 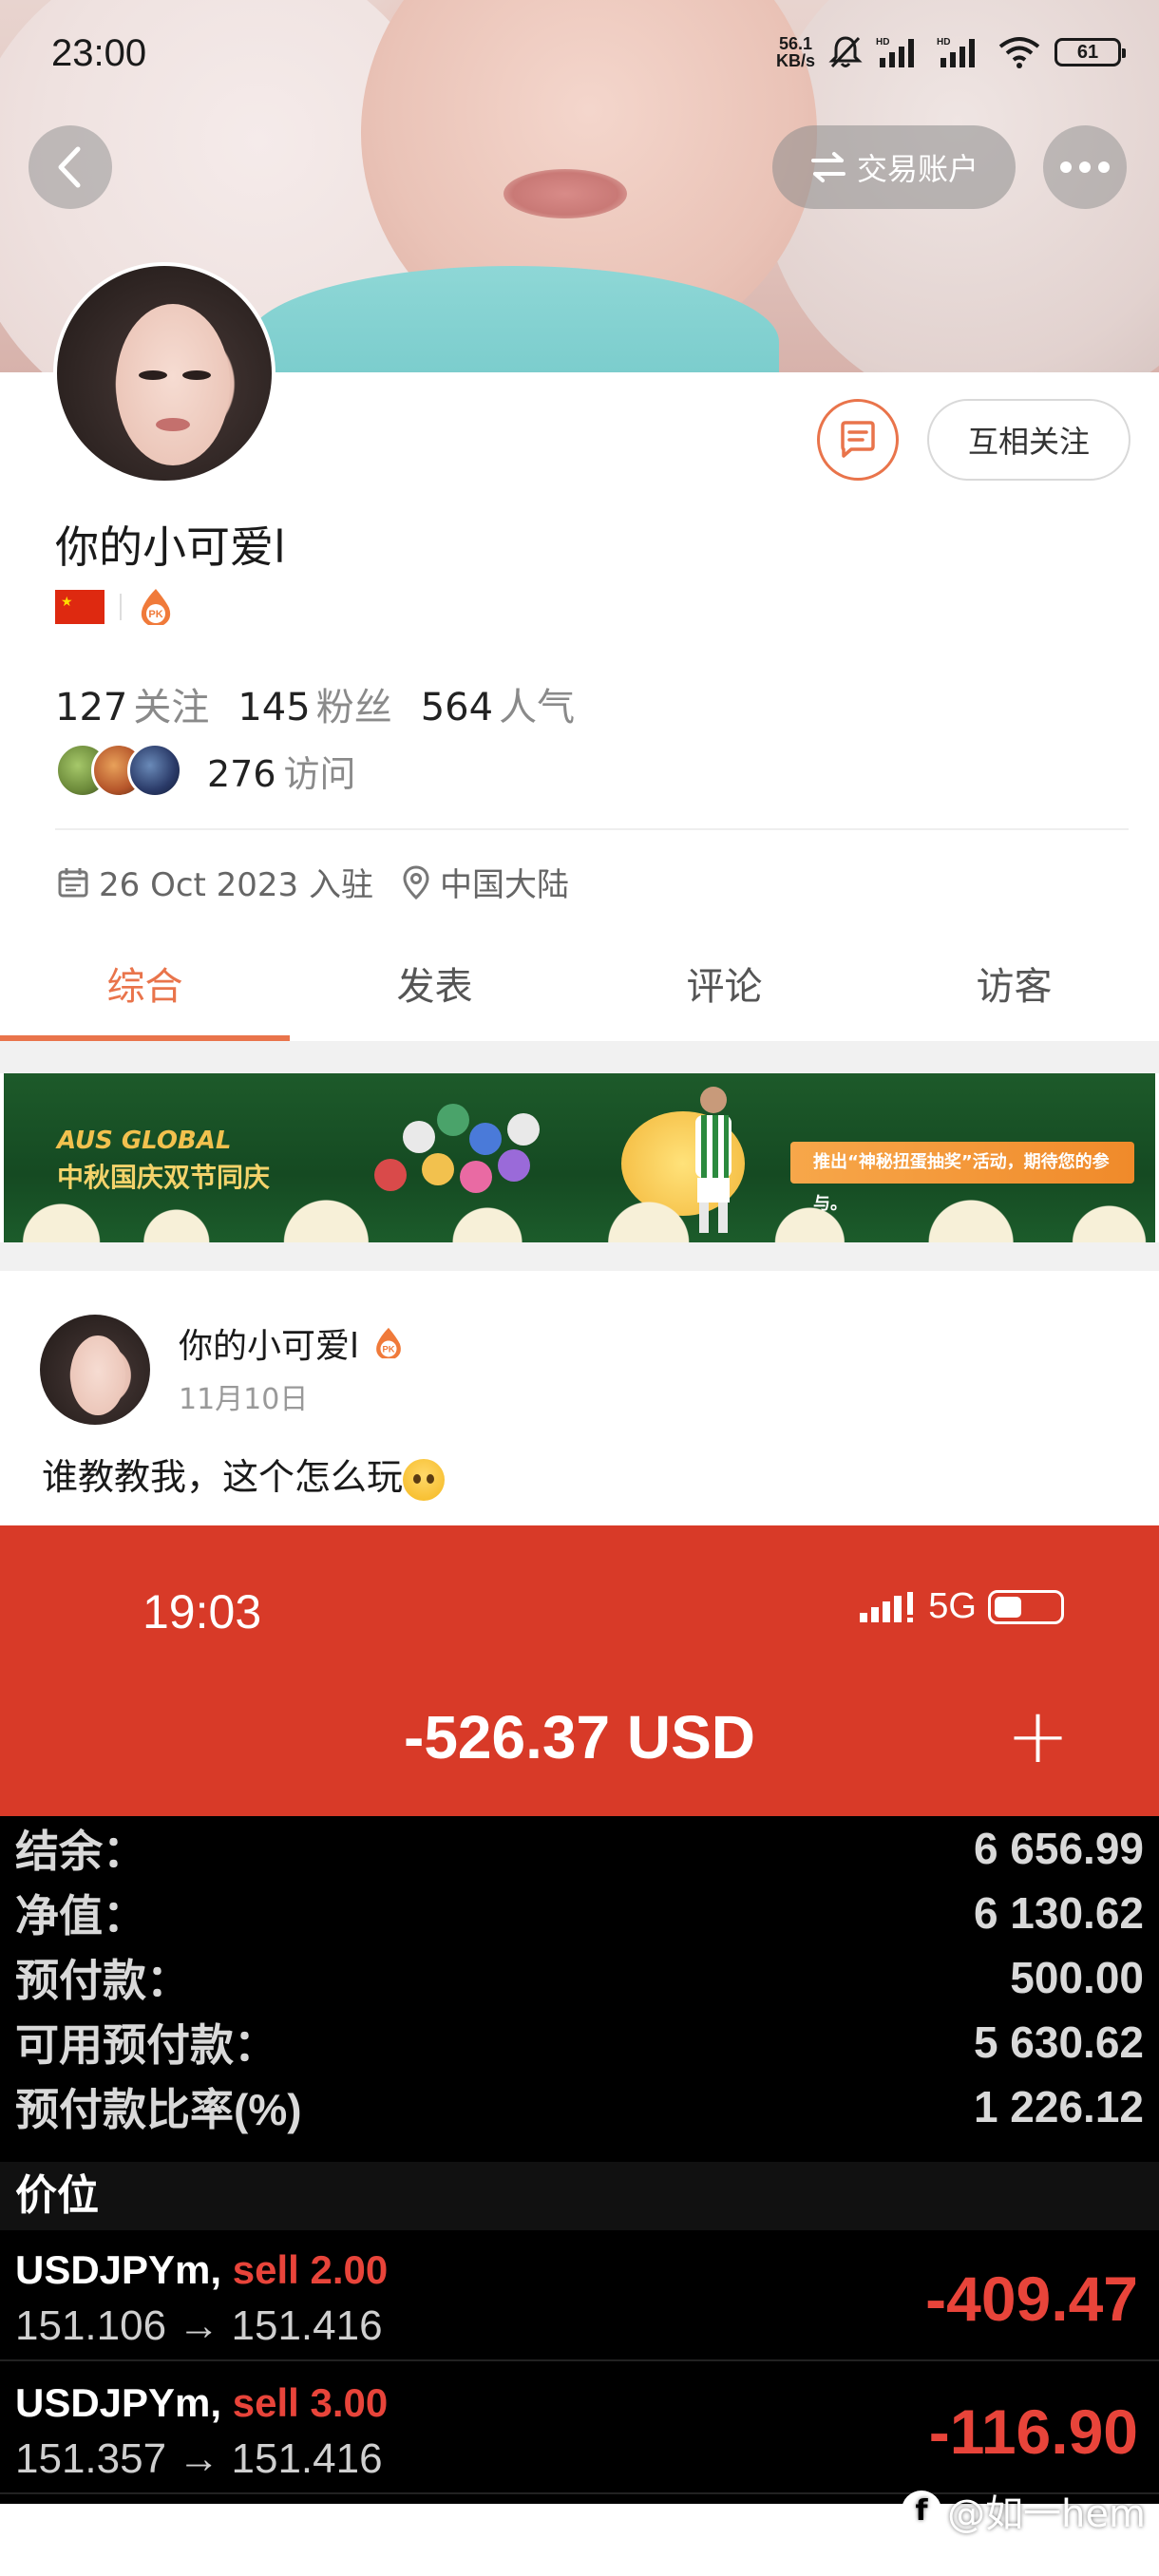 I want to click on stat-followers: 145 粉丝, so click(x=314, y=703).